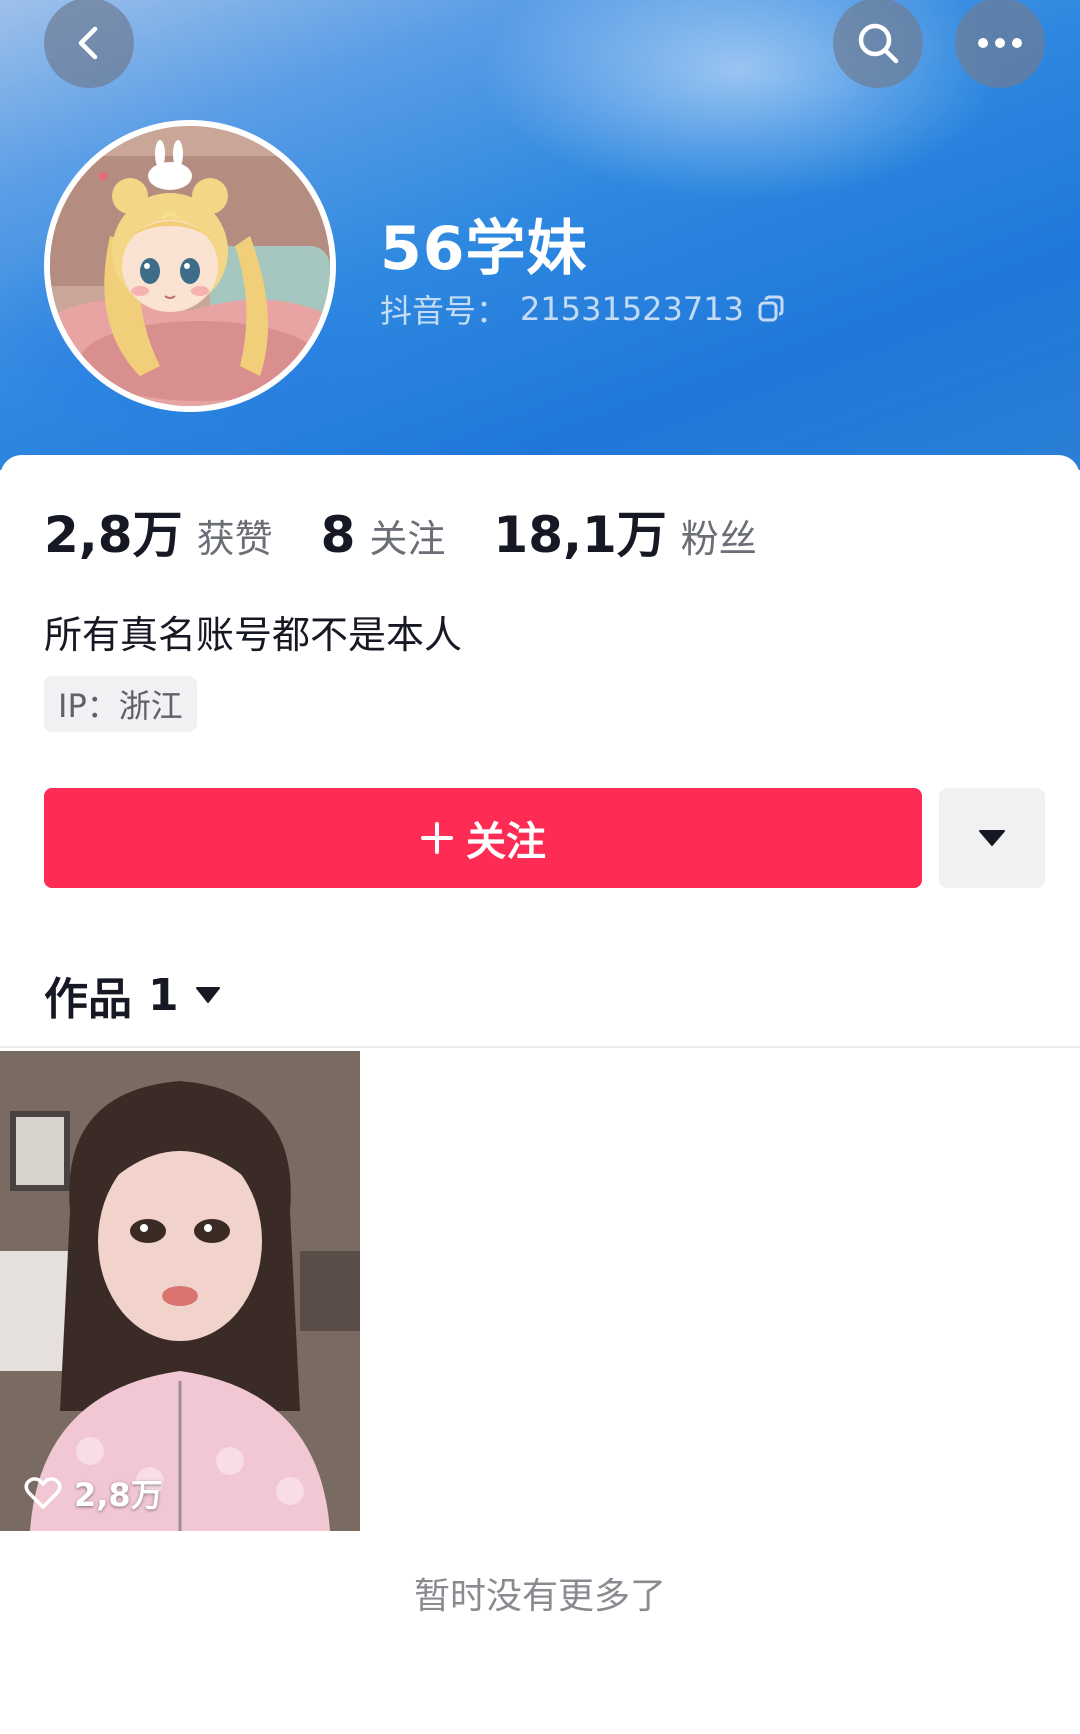  I want to click on stat-followers-label: 粉丝, so click(718, 539).